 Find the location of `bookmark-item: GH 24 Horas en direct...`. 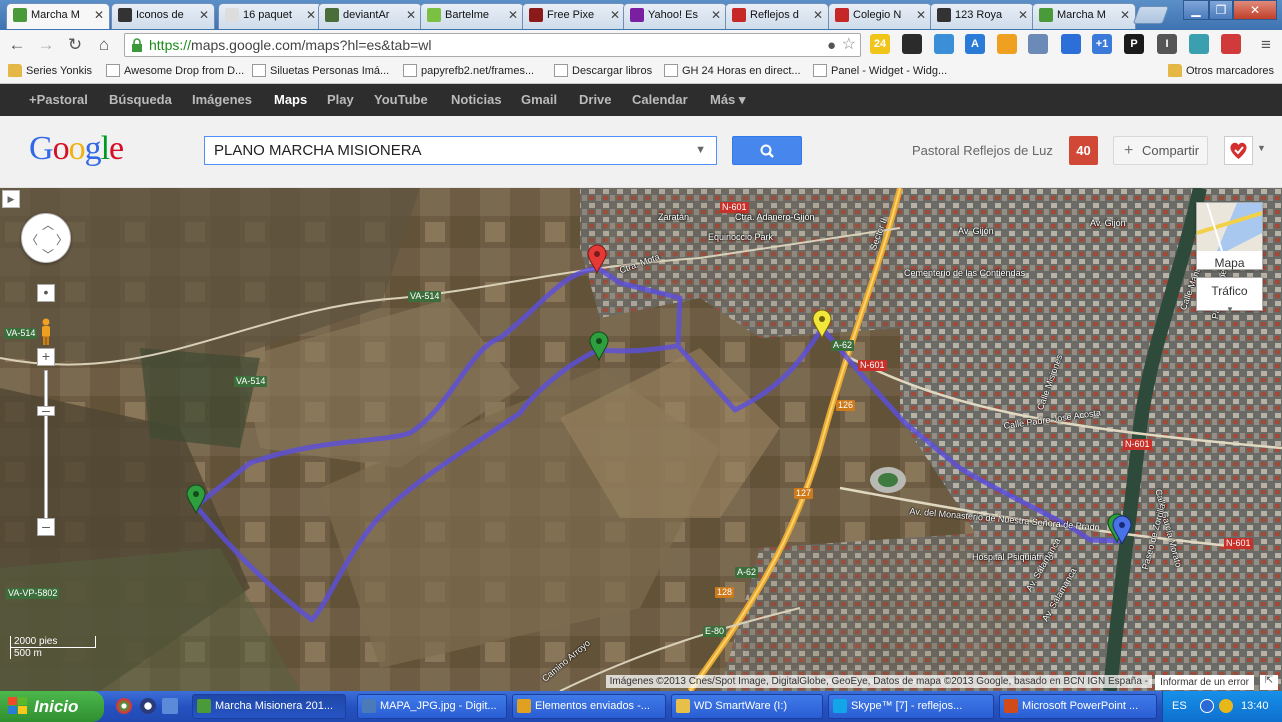

bookmark-item: GH 24 Horas en direct... is located at coordinates (732, 71).